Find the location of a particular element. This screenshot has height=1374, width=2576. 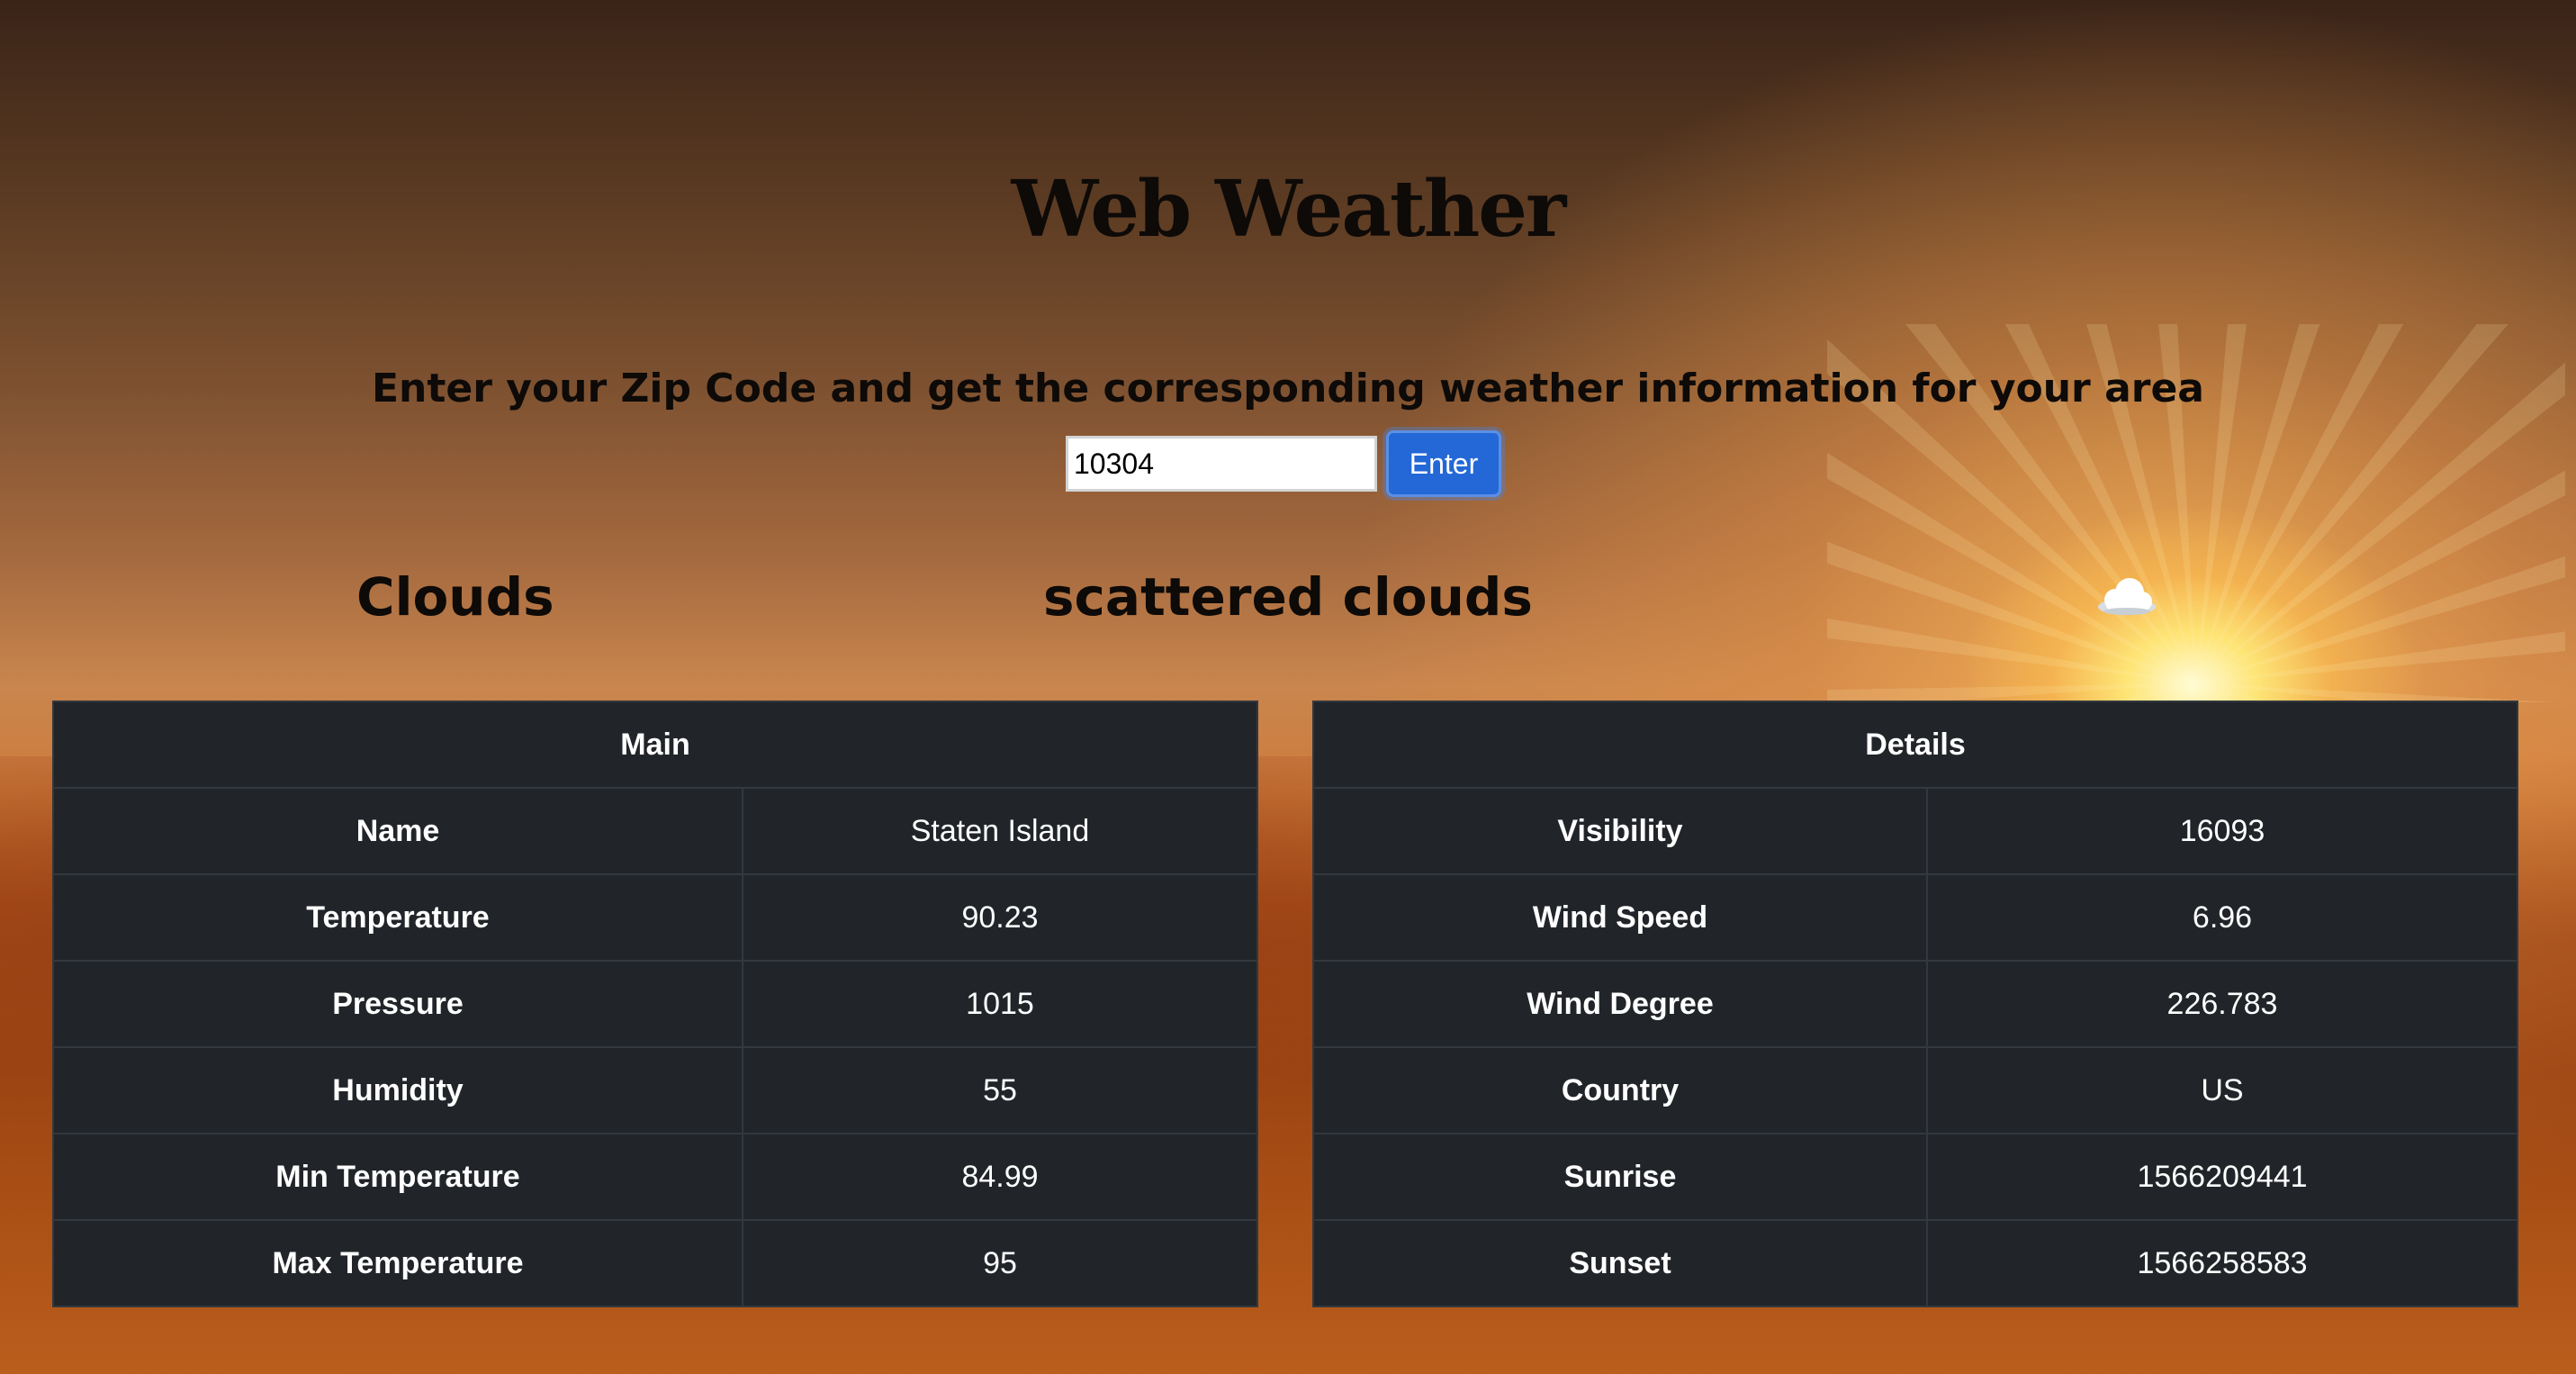

table-row: Sunset 1566258583 is located at coordinates (1915, 1263).